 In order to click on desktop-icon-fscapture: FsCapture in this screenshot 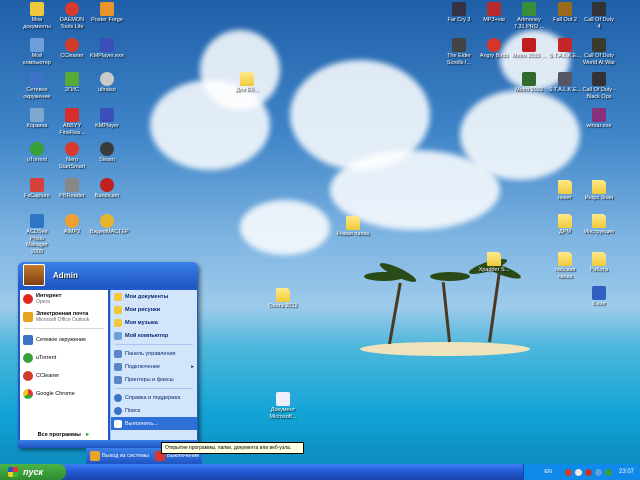, I will do `click(37, 189)`.